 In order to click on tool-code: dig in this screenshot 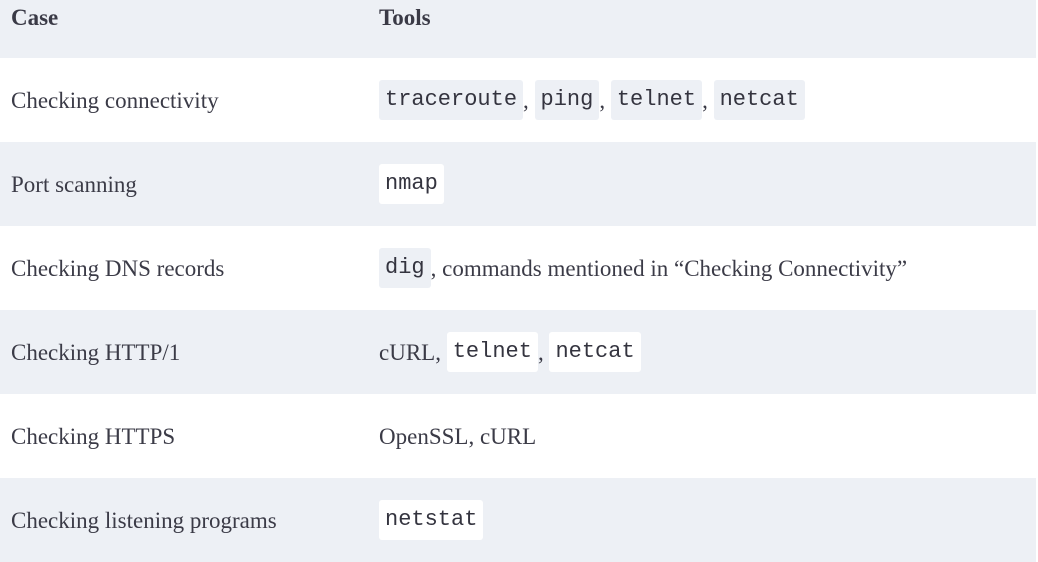, I will do `click(405, 268)`.